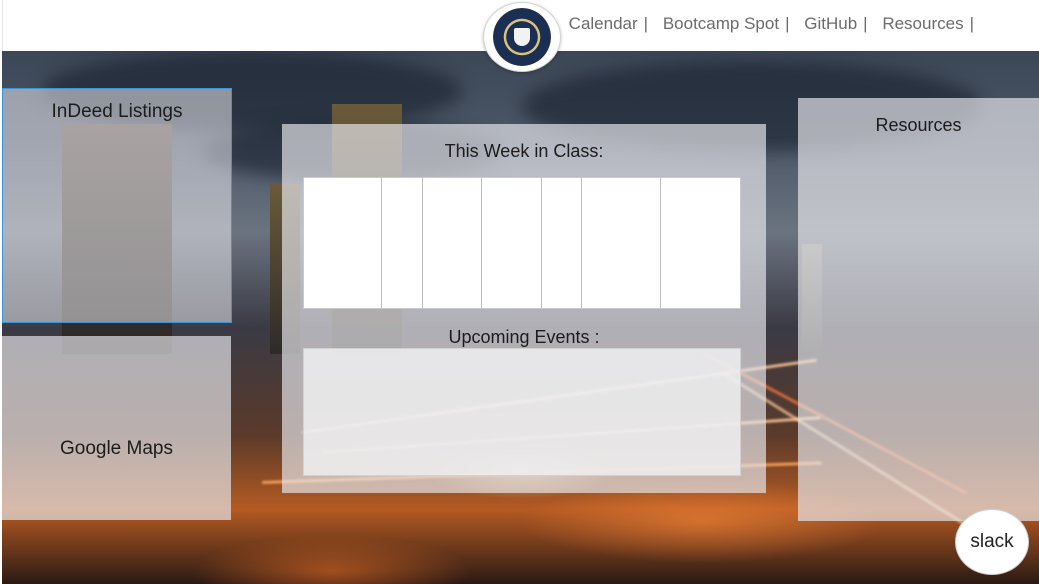 This screenshot has height=584, width=1039. What do you see at coordinates (922, 23) in the screenshot?
I see `nav-resources-link: Resources` at bounding box center [922, 23].